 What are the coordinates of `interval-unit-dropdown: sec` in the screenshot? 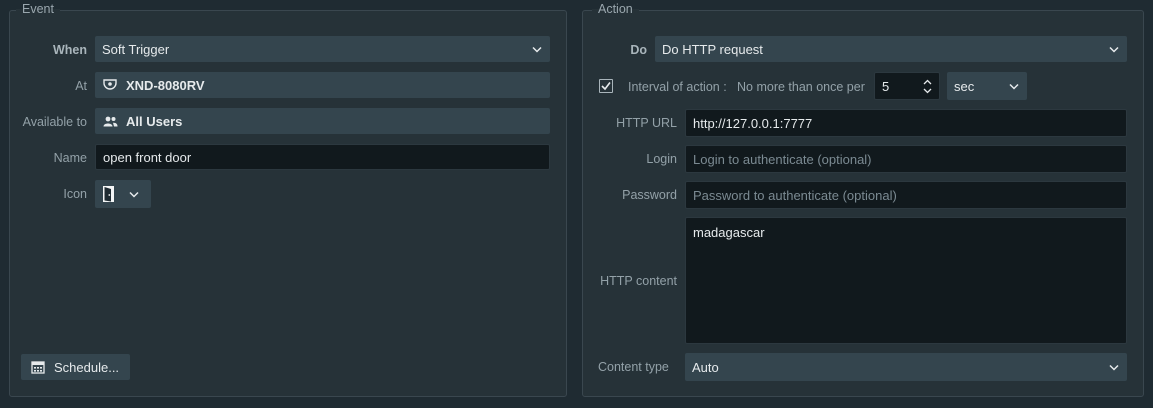 It's located at (987, 86).